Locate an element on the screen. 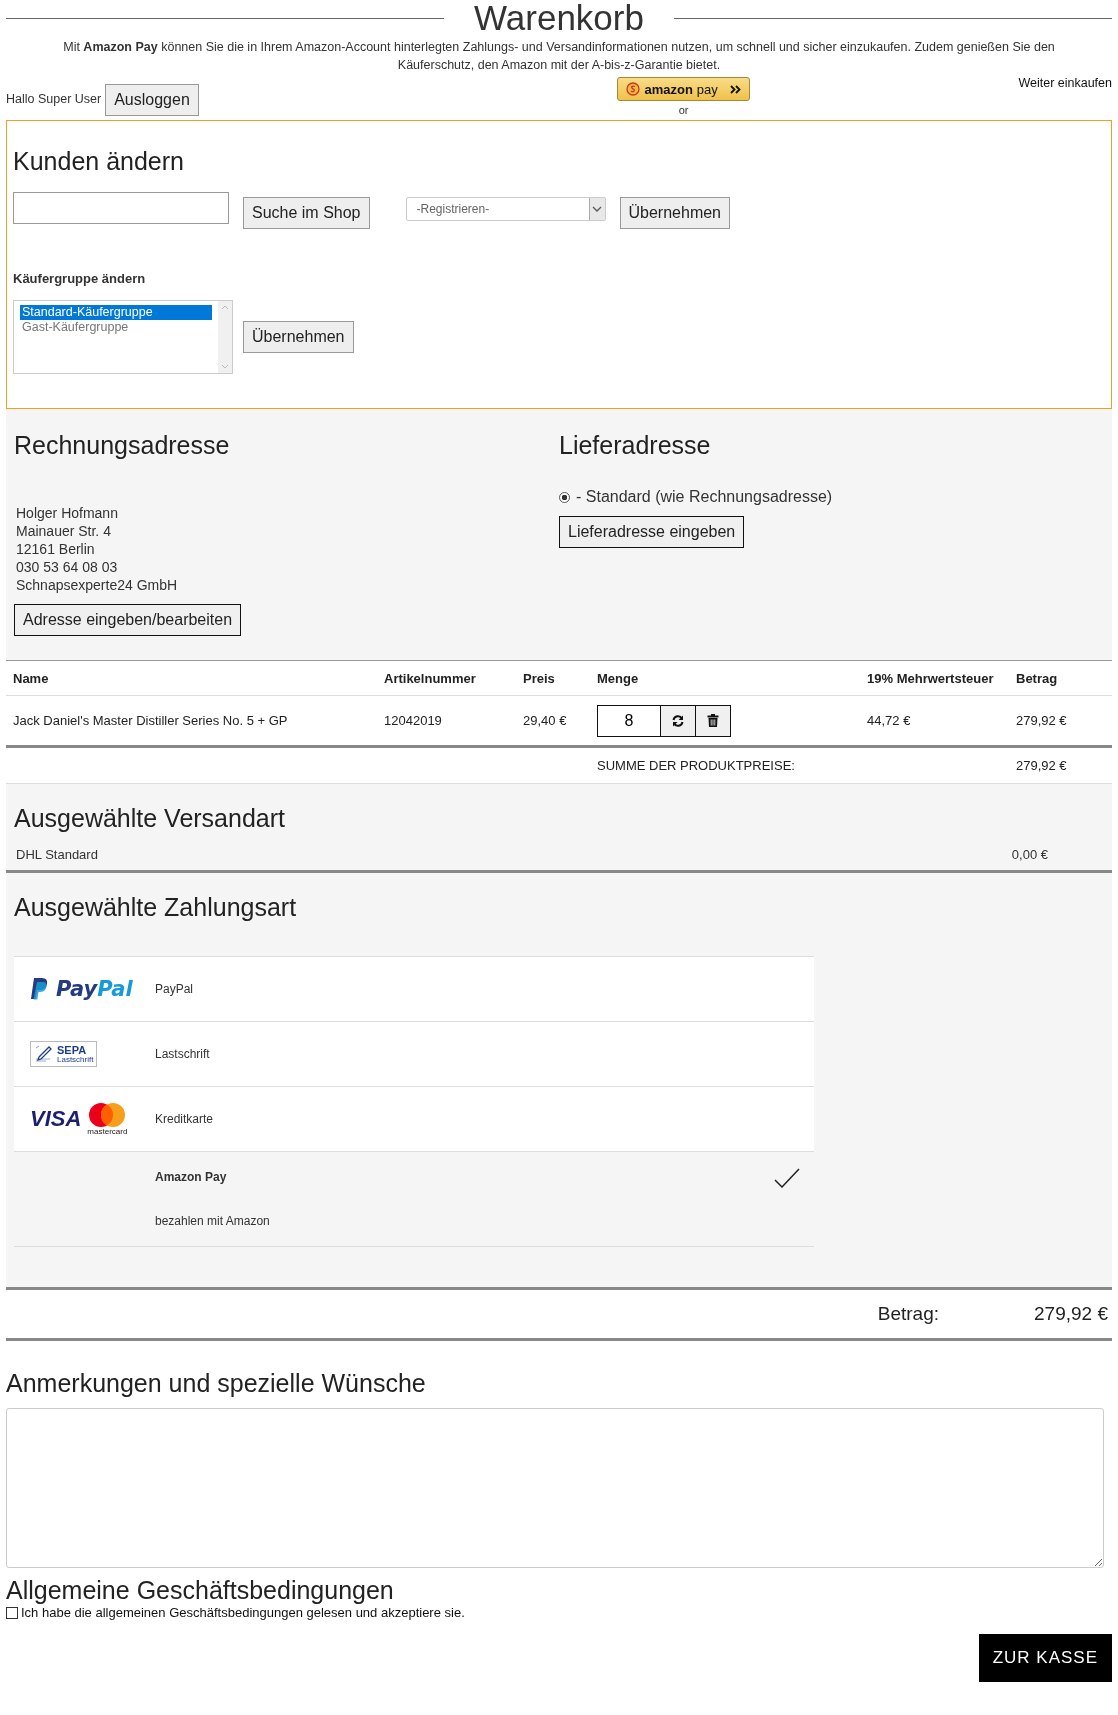 Image resolution: width=1118 pixels, height=1715 pixels. section-heading: Ausgewählte Versandart is located at coordinates (150, 818).